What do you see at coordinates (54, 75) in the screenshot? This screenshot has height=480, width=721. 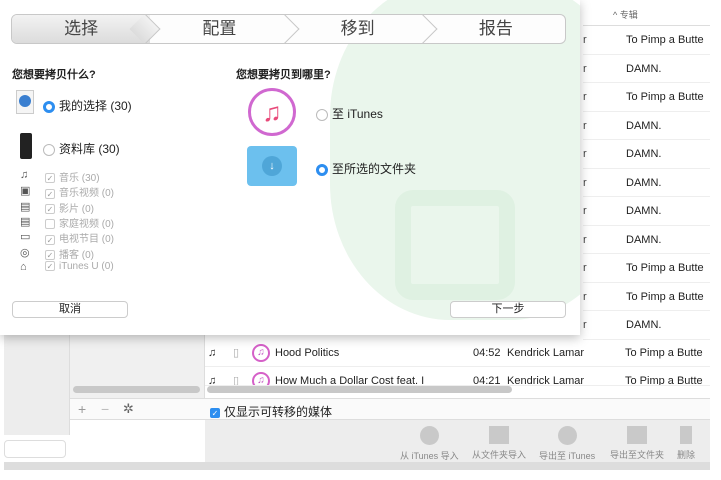 I see `what-heading: 您想要拷贝什么?` at bounding box center [54, 75].